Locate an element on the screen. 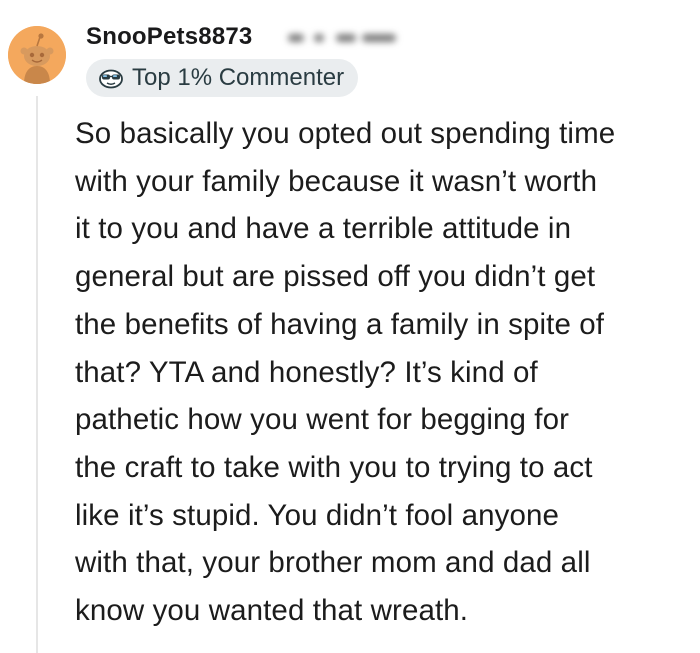 This screenshot has height=653, width=700. blurred-metadata is located at coordinates (344, 38).